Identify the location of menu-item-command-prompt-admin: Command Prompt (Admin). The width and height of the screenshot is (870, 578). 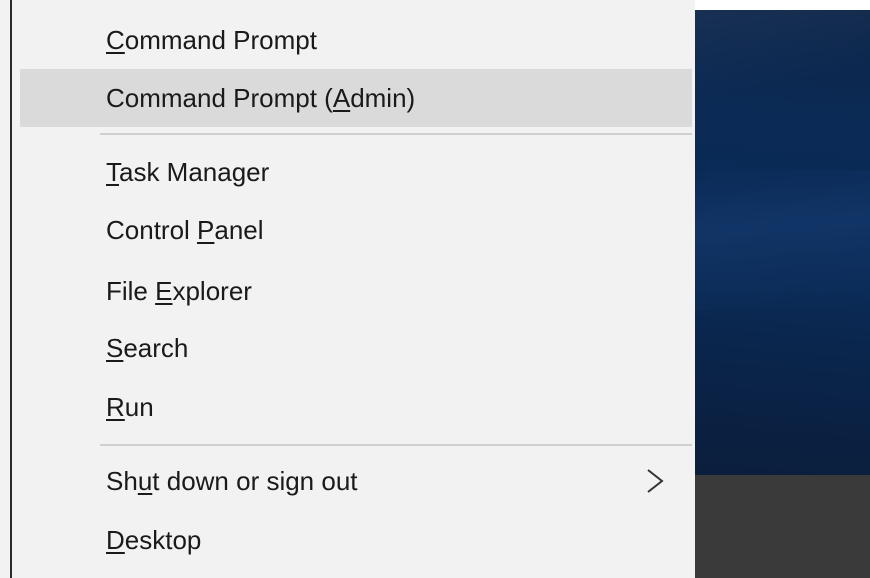
(356, 98).